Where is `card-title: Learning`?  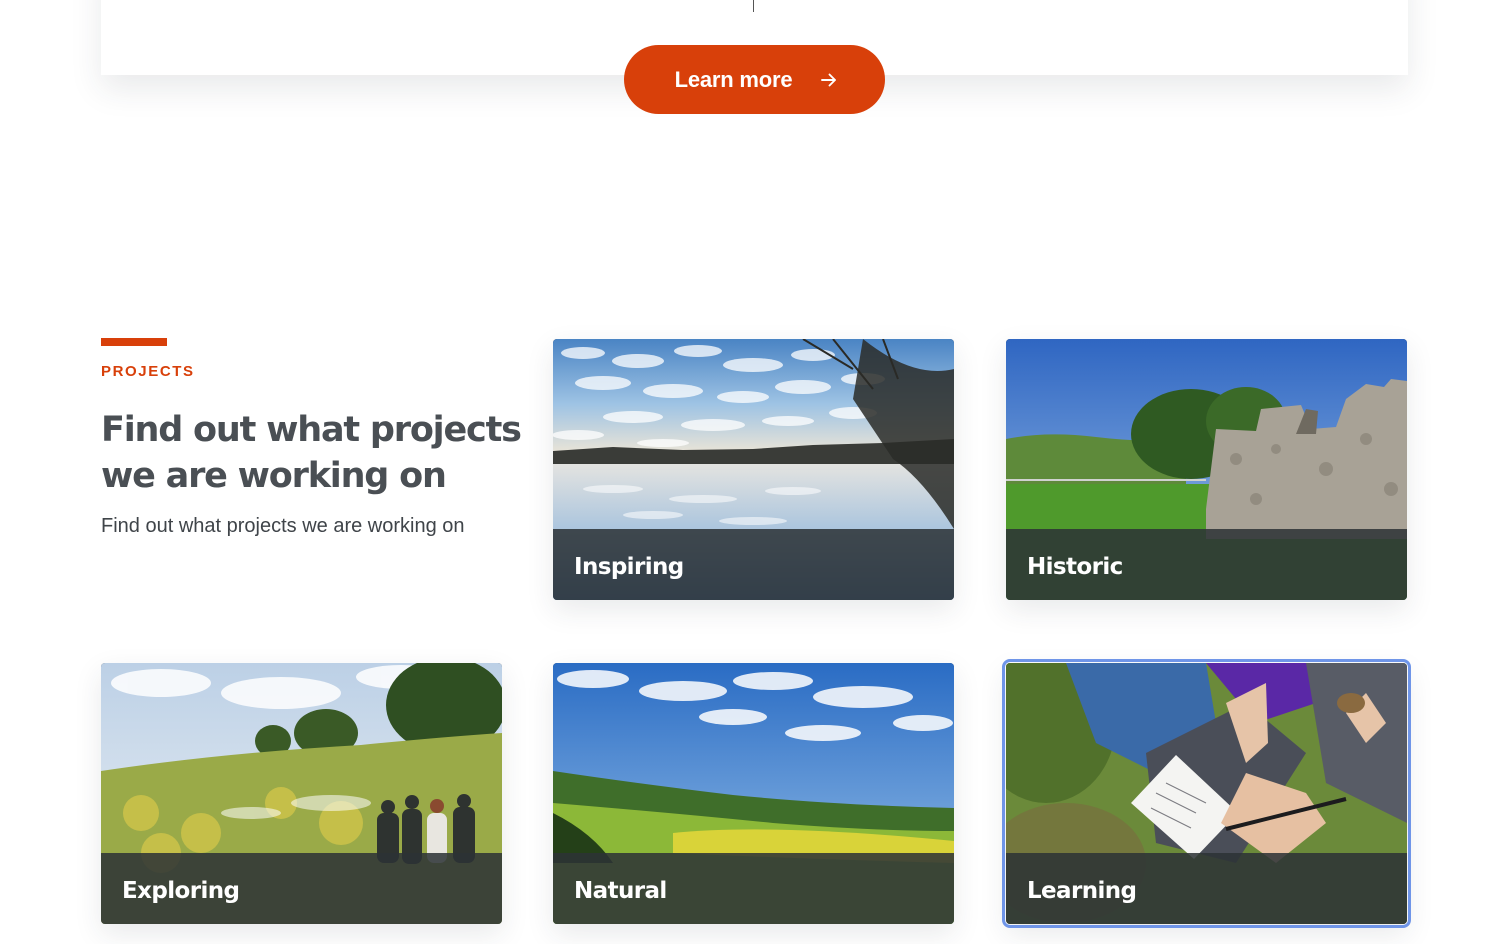 card-title: Learning is located at coordinates (1082, 891).